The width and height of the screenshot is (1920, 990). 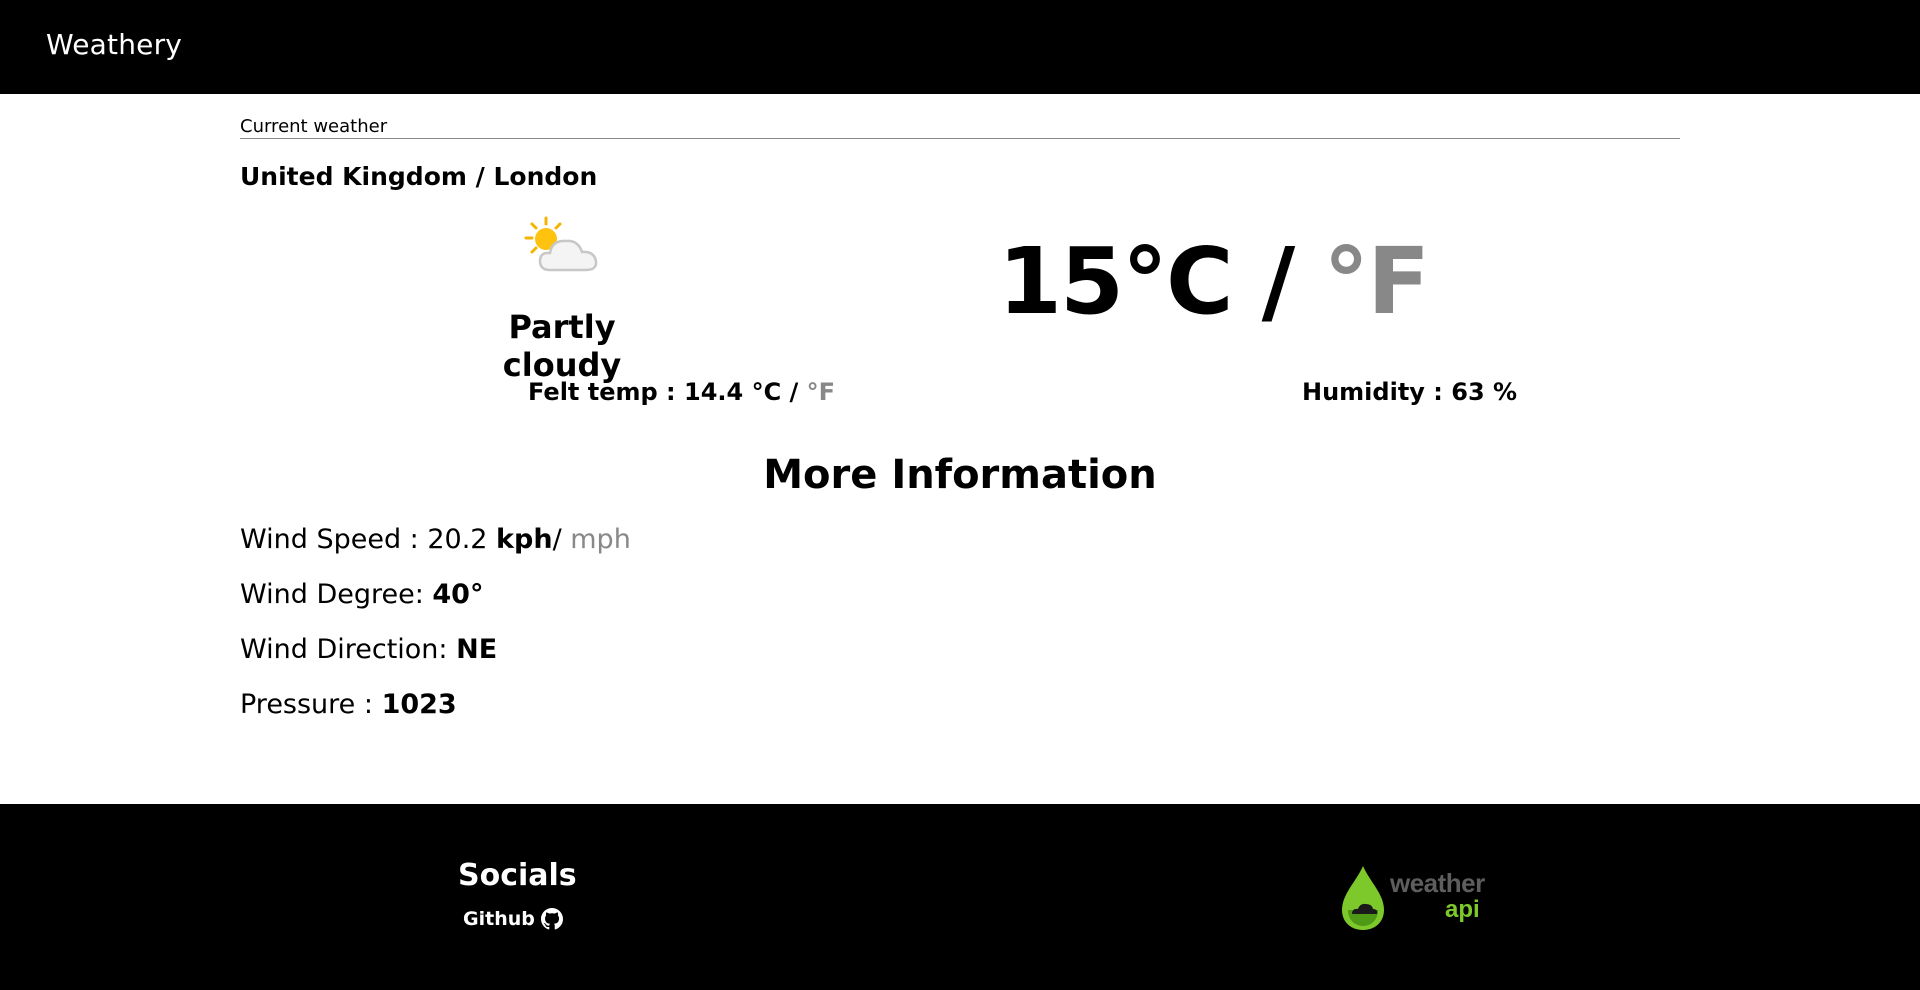 I want to click on github-link: Github, so click(x=513, y=919).